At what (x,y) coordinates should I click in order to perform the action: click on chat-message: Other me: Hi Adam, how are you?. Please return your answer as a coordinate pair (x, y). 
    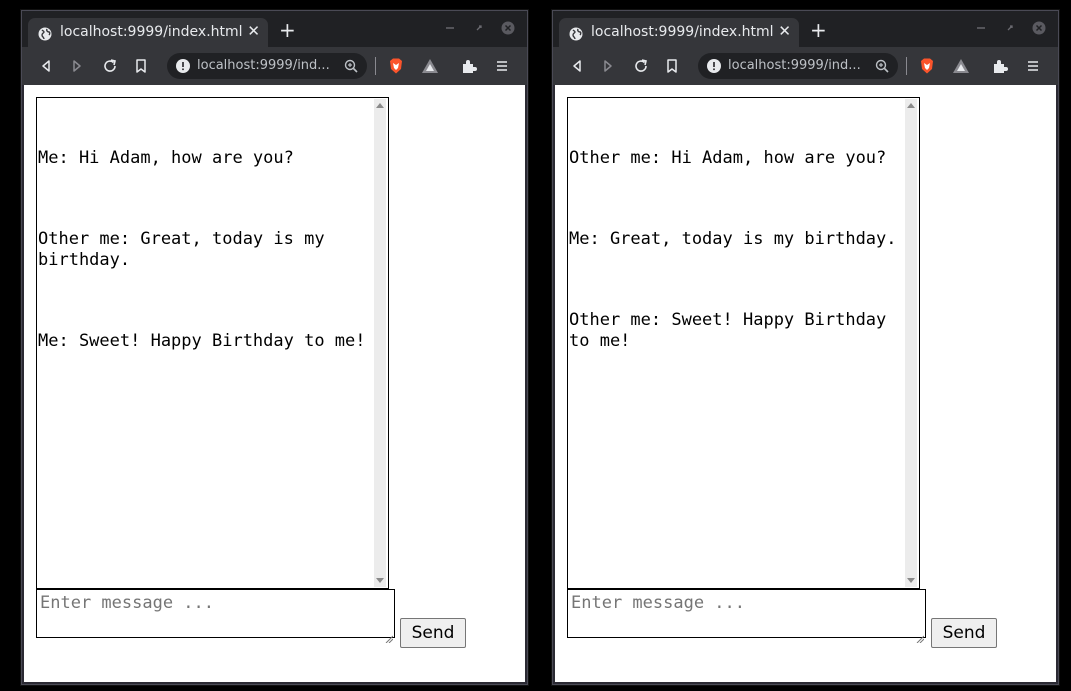
    Looking at the image, I should click on (728, 158).